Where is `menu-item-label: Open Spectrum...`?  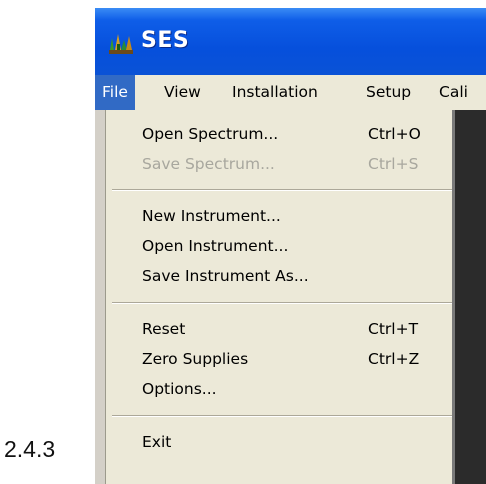 menu-item-label: Open Spectrum... is located at coordinates (210, 134).